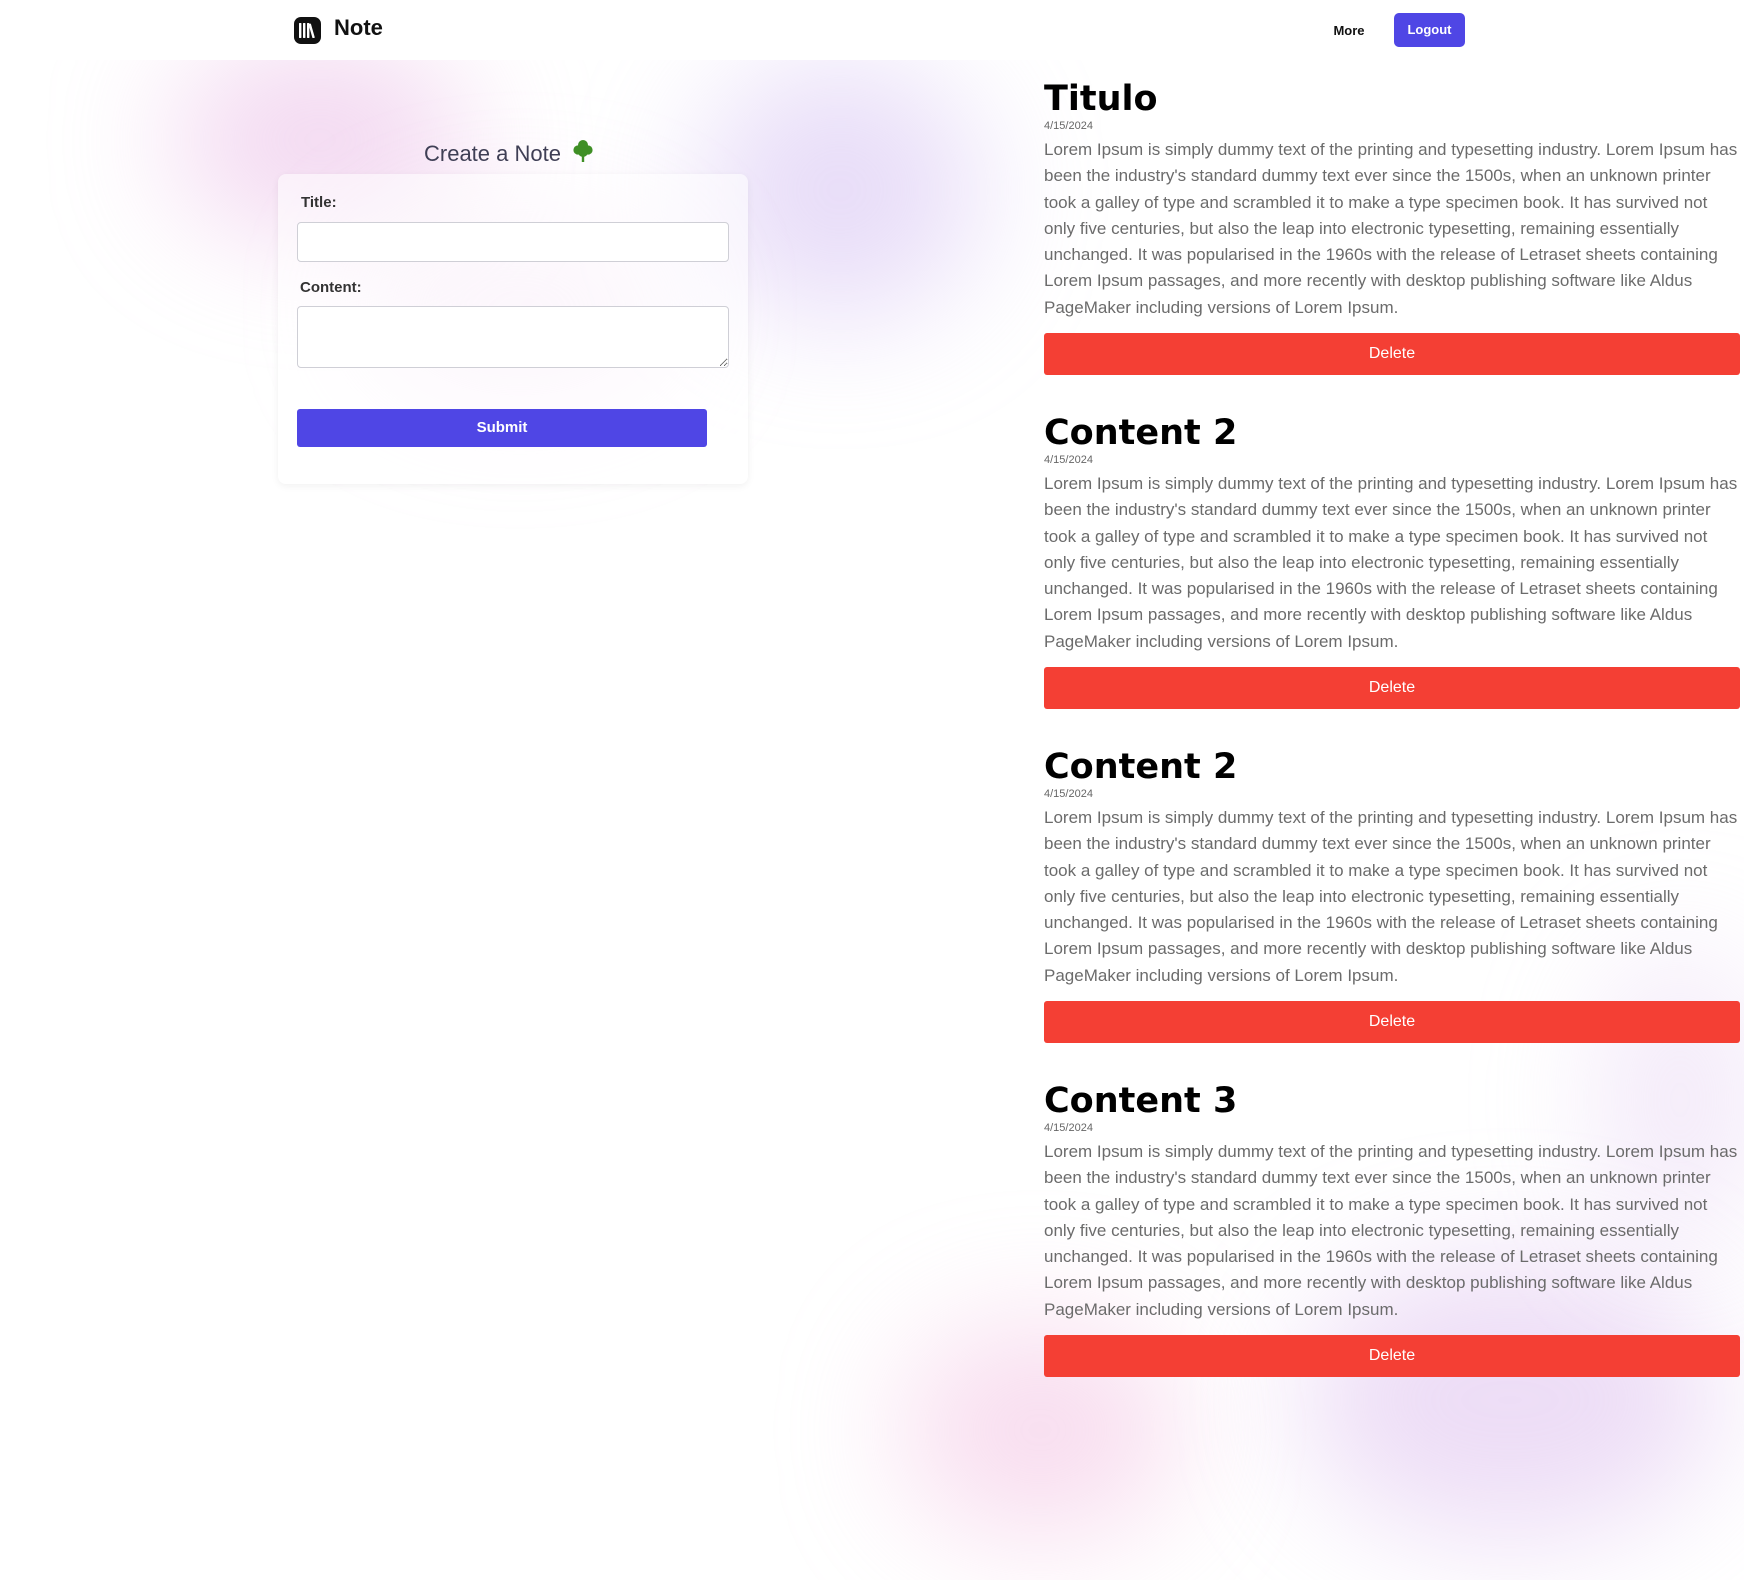  What do you see at coordinates (307, 30) in the screenshot?
I see `books-icon` at bounding box center [307, 30].